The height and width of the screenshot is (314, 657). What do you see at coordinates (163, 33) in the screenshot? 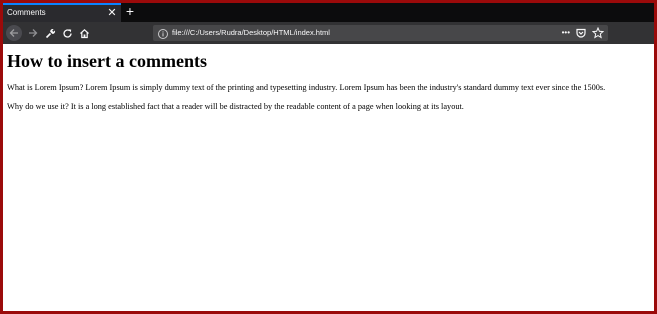
I see `info-icon` at bounding box center [163, 33].